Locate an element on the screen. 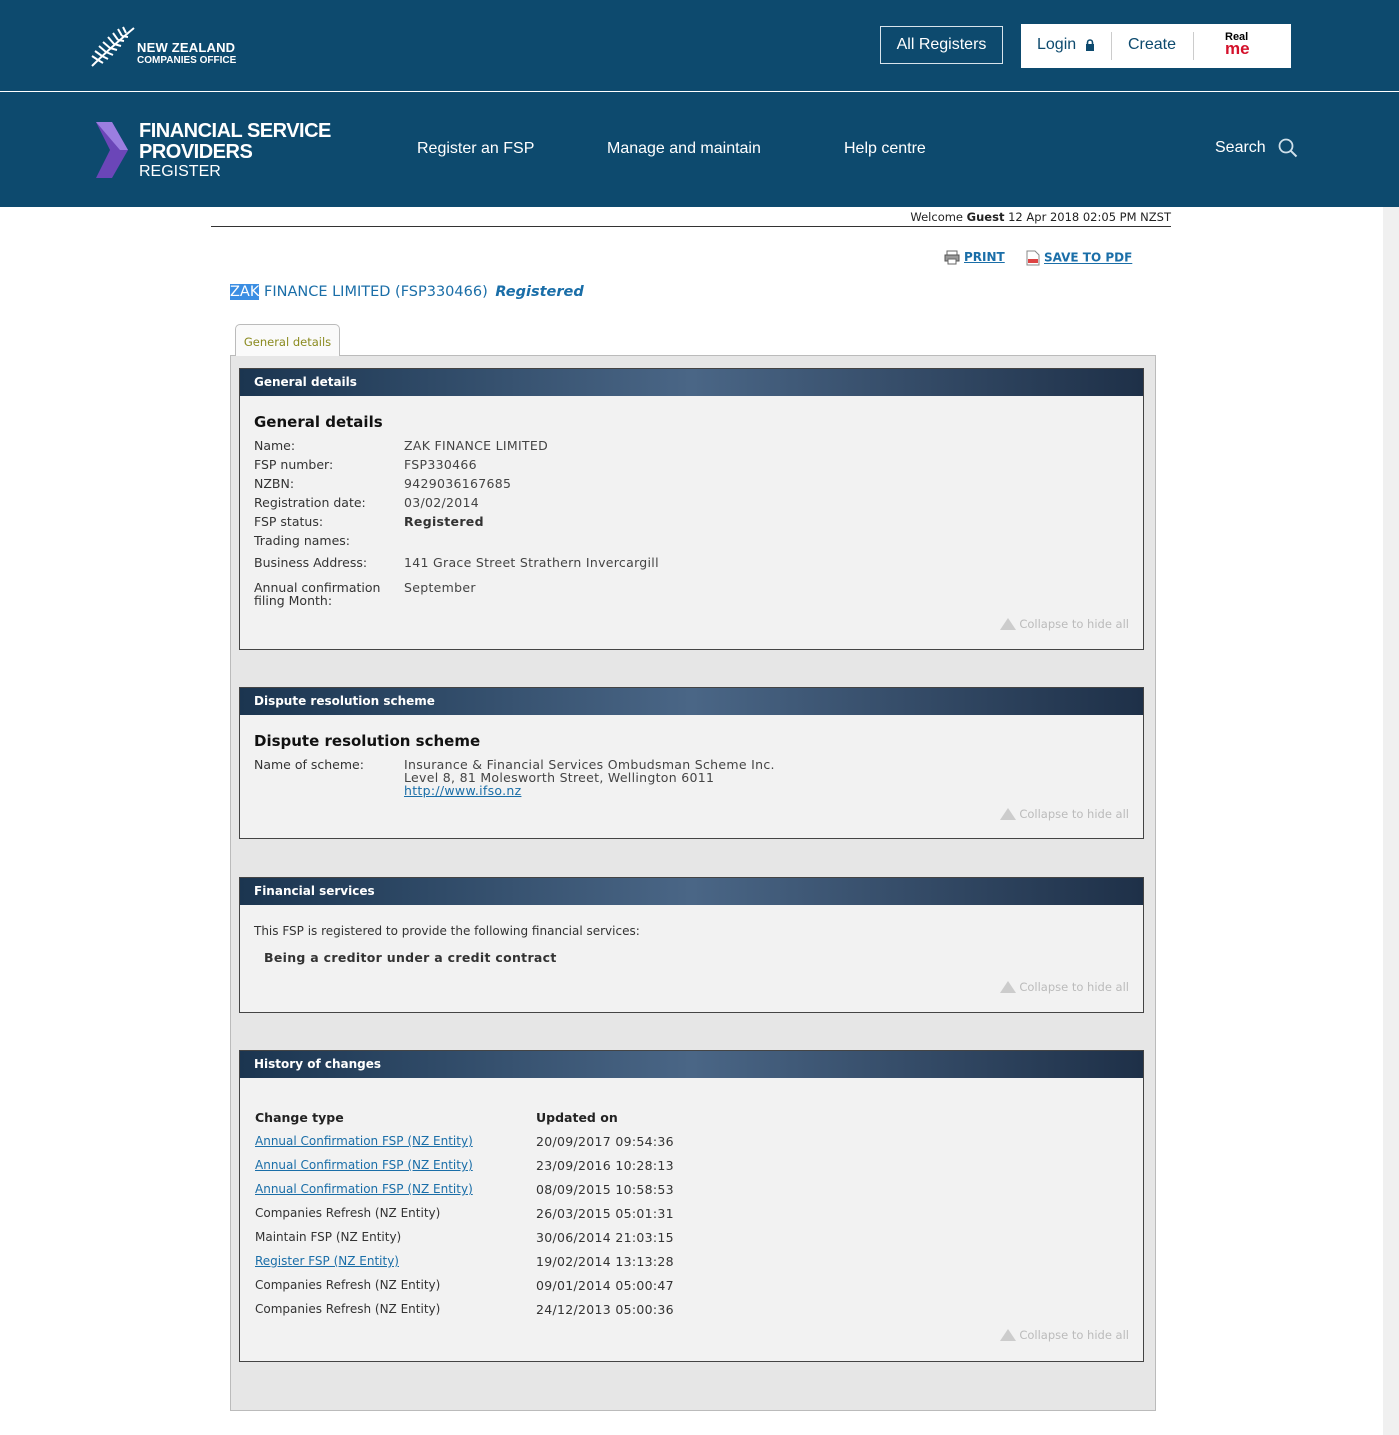 The height and width of the screenshot is (1435, 1399). scrollbar is located at coordinates (1391, 821).